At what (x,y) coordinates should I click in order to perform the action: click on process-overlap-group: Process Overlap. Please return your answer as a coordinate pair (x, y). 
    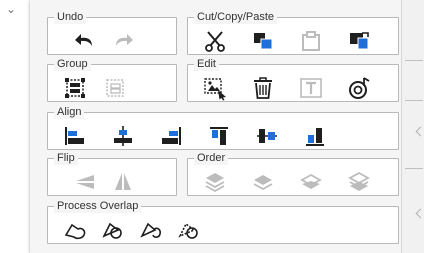
    Looking at the image, I should click on (223, 221).